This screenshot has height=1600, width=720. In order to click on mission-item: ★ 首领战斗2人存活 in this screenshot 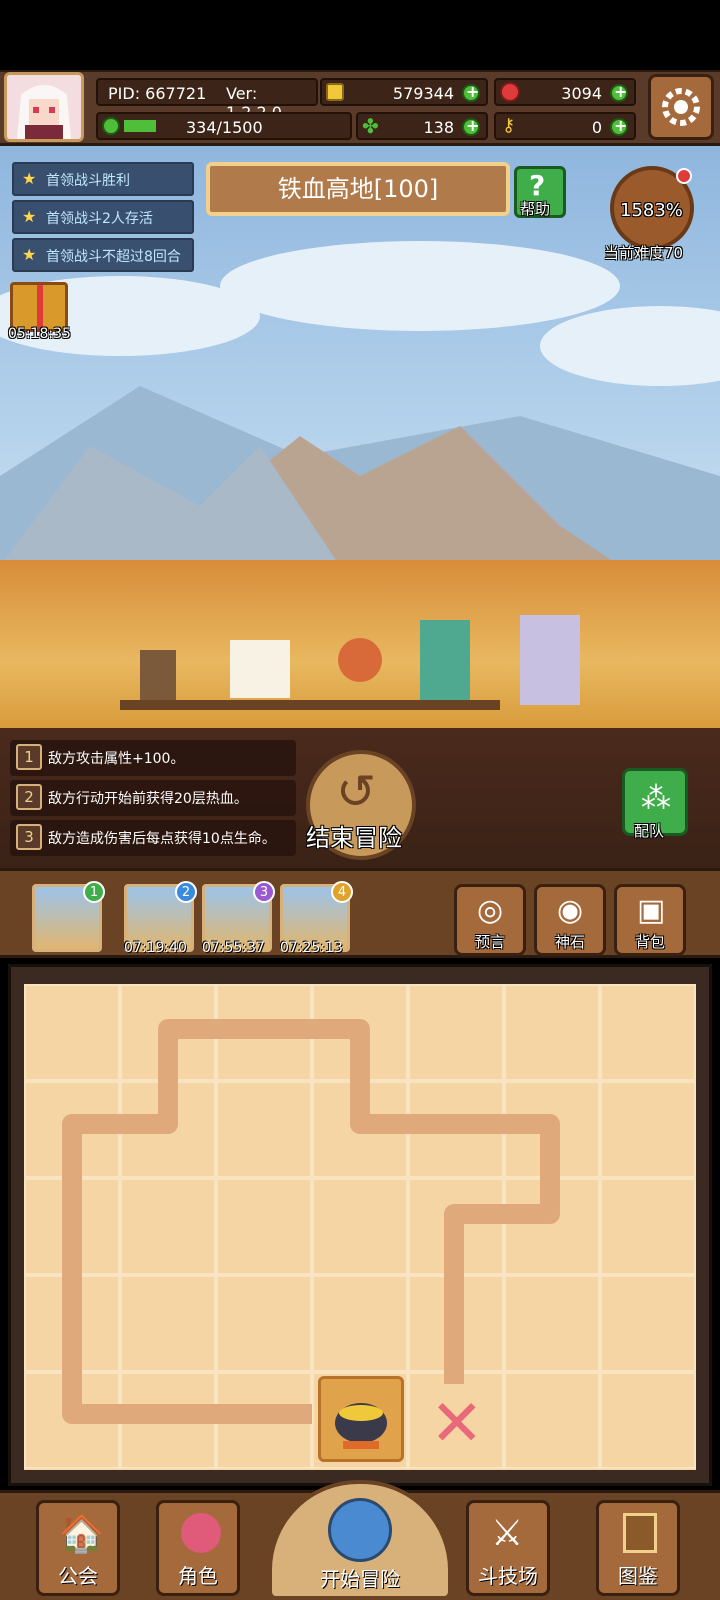, I will do `click(103, 217)`.